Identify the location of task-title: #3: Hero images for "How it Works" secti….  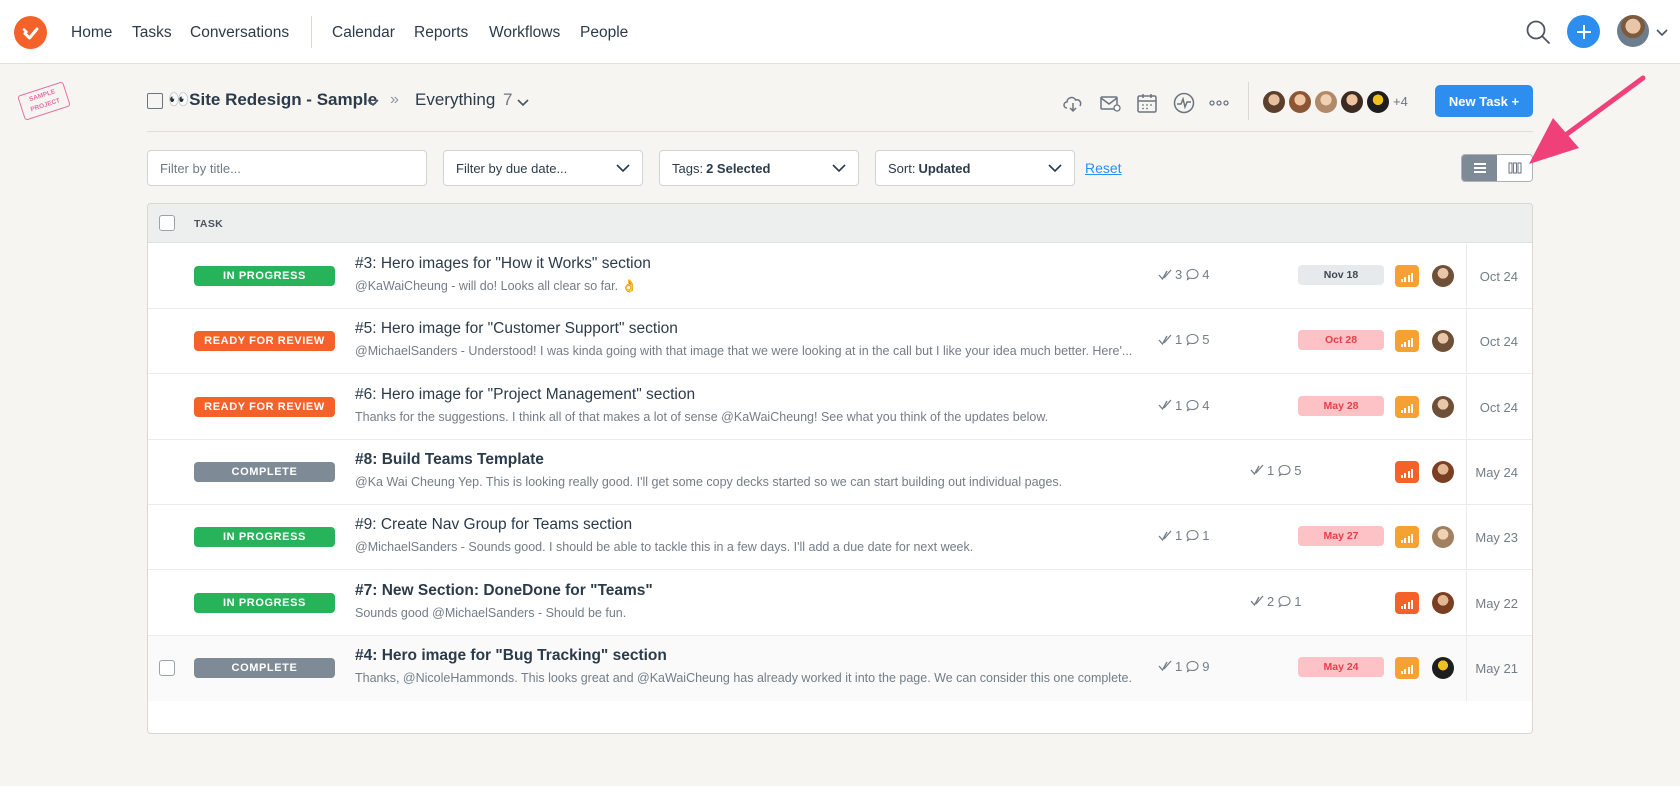
(503, 264).